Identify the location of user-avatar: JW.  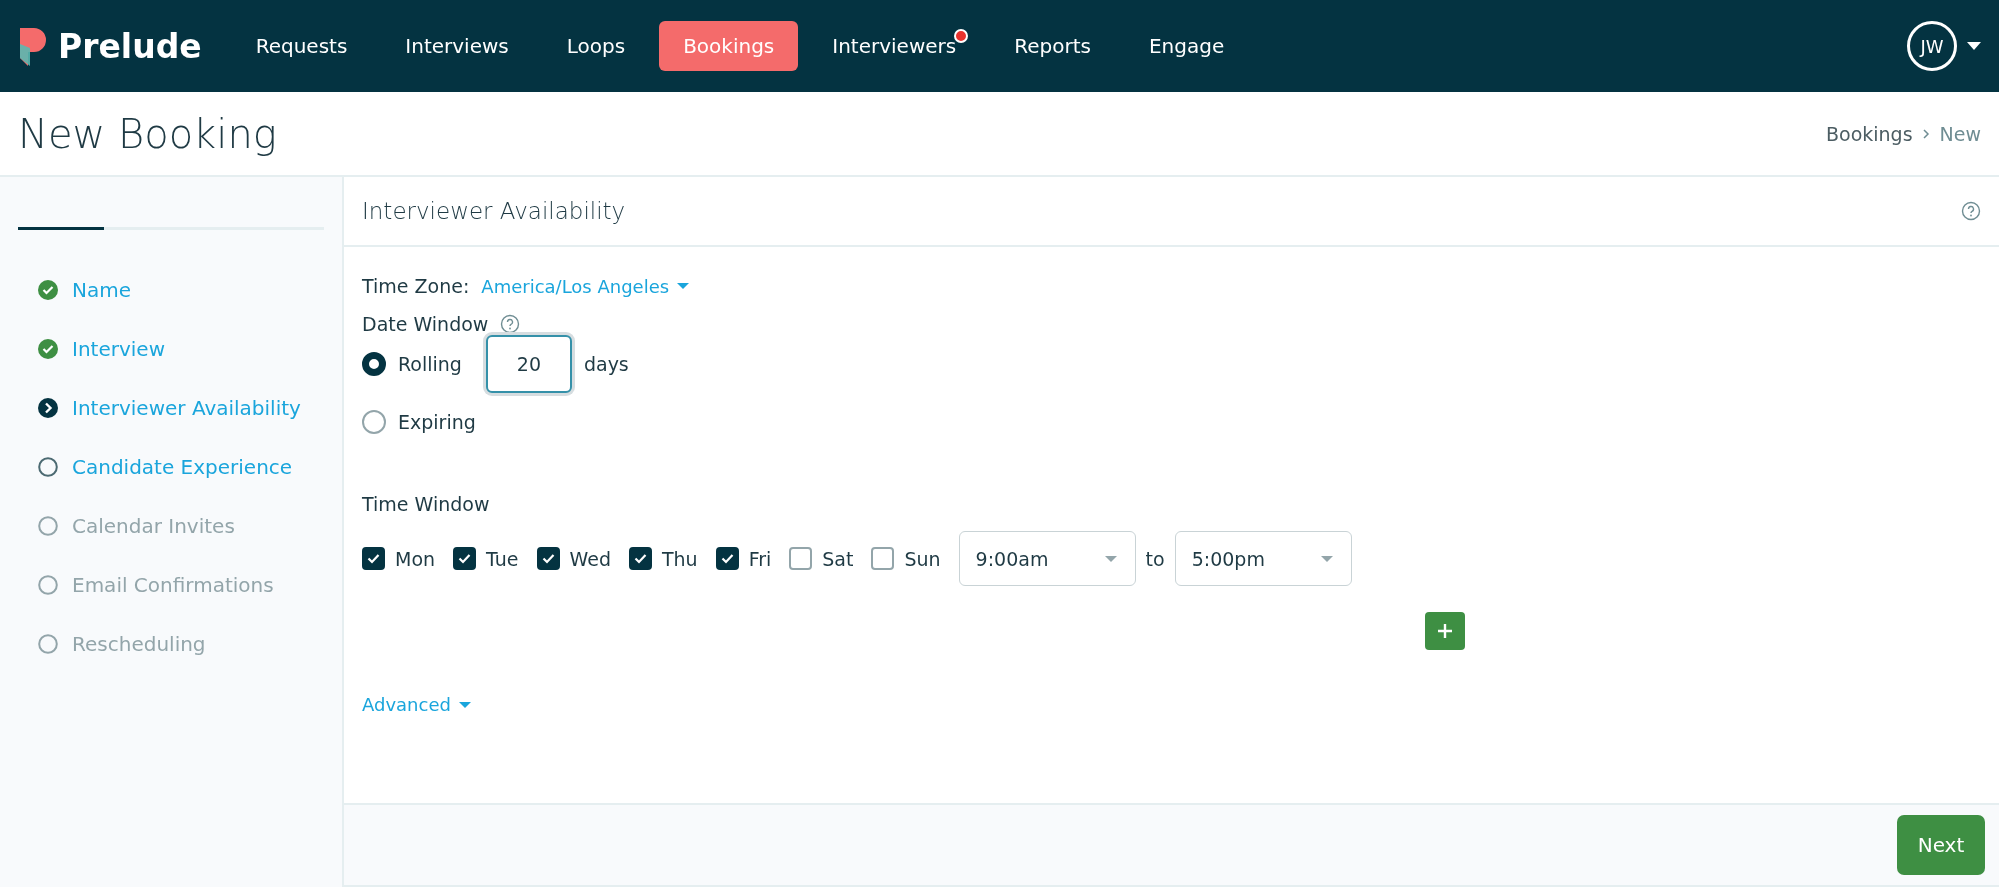
(1932, 46).